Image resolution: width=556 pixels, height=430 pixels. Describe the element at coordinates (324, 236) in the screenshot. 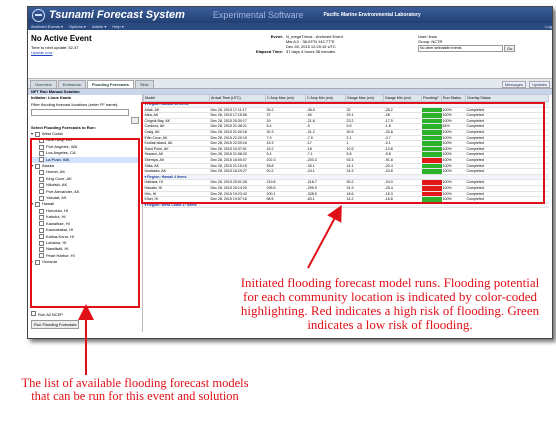

I see `arrow-to-results` at that location.